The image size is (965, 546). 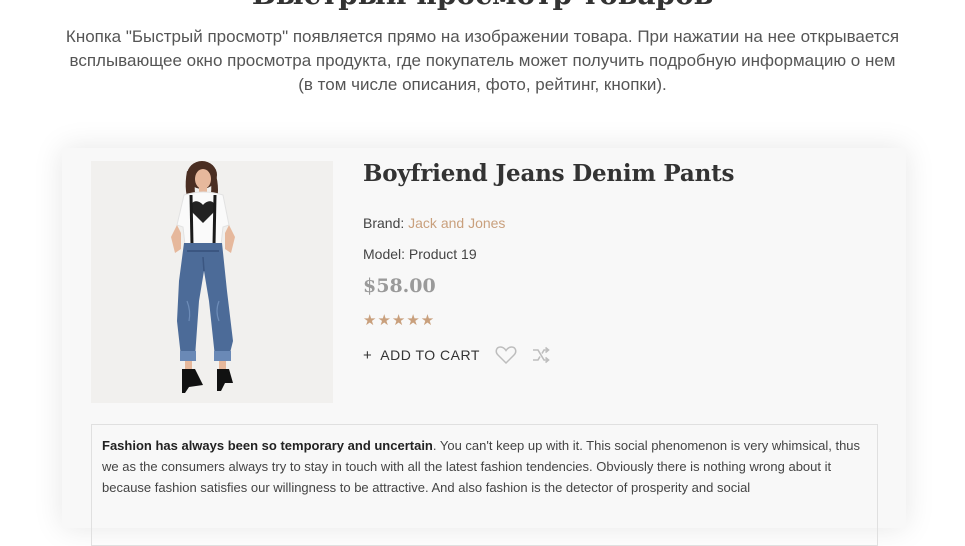 I want to click on plus-icon: +, so click(x=368, y=355).